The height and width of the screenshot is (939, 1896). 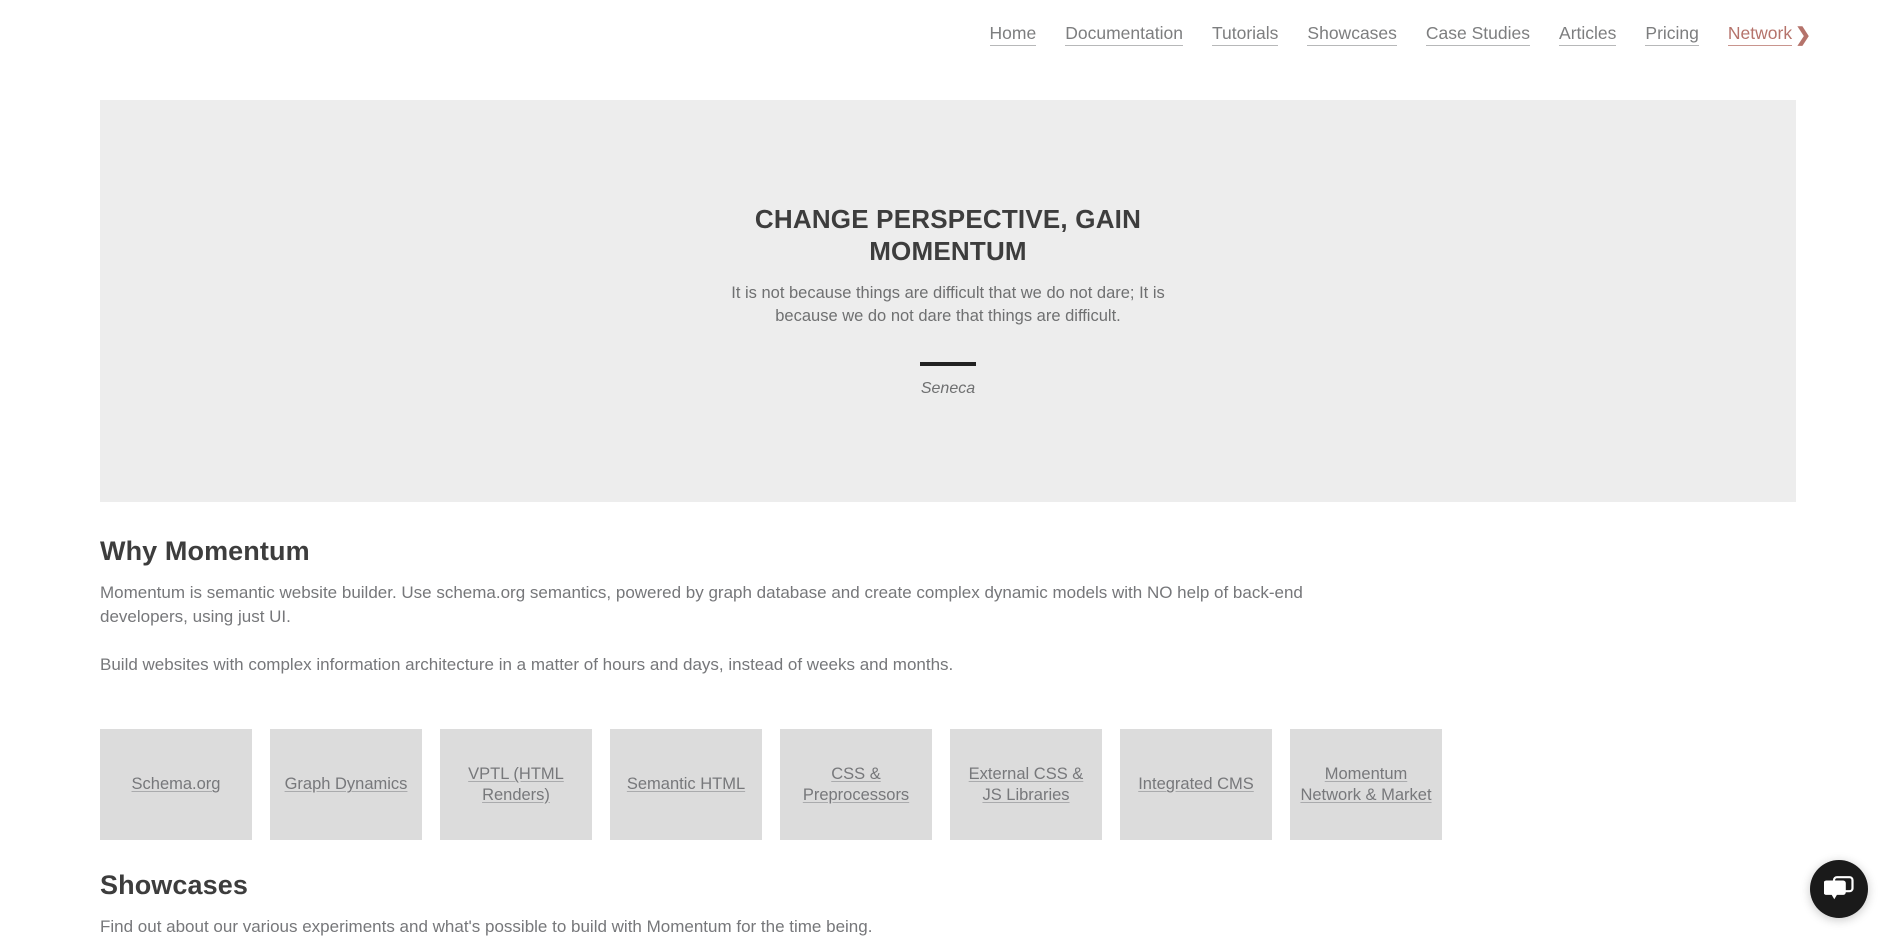 I want to click on nav-item-pricing: Pricing, so click(x=1672, y=34).